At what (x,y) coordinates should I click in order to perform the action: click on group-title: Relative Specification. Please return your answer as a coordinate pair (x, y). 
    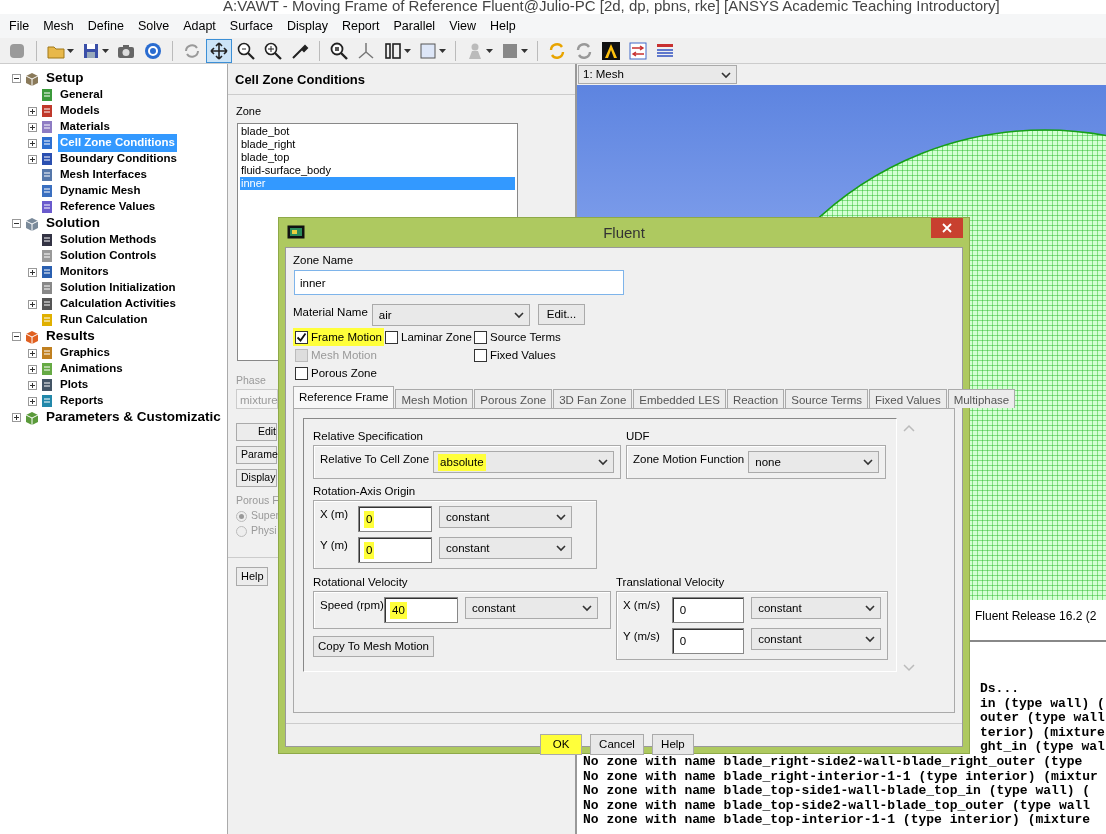
    Looking at the image, I should click on (368, 436).